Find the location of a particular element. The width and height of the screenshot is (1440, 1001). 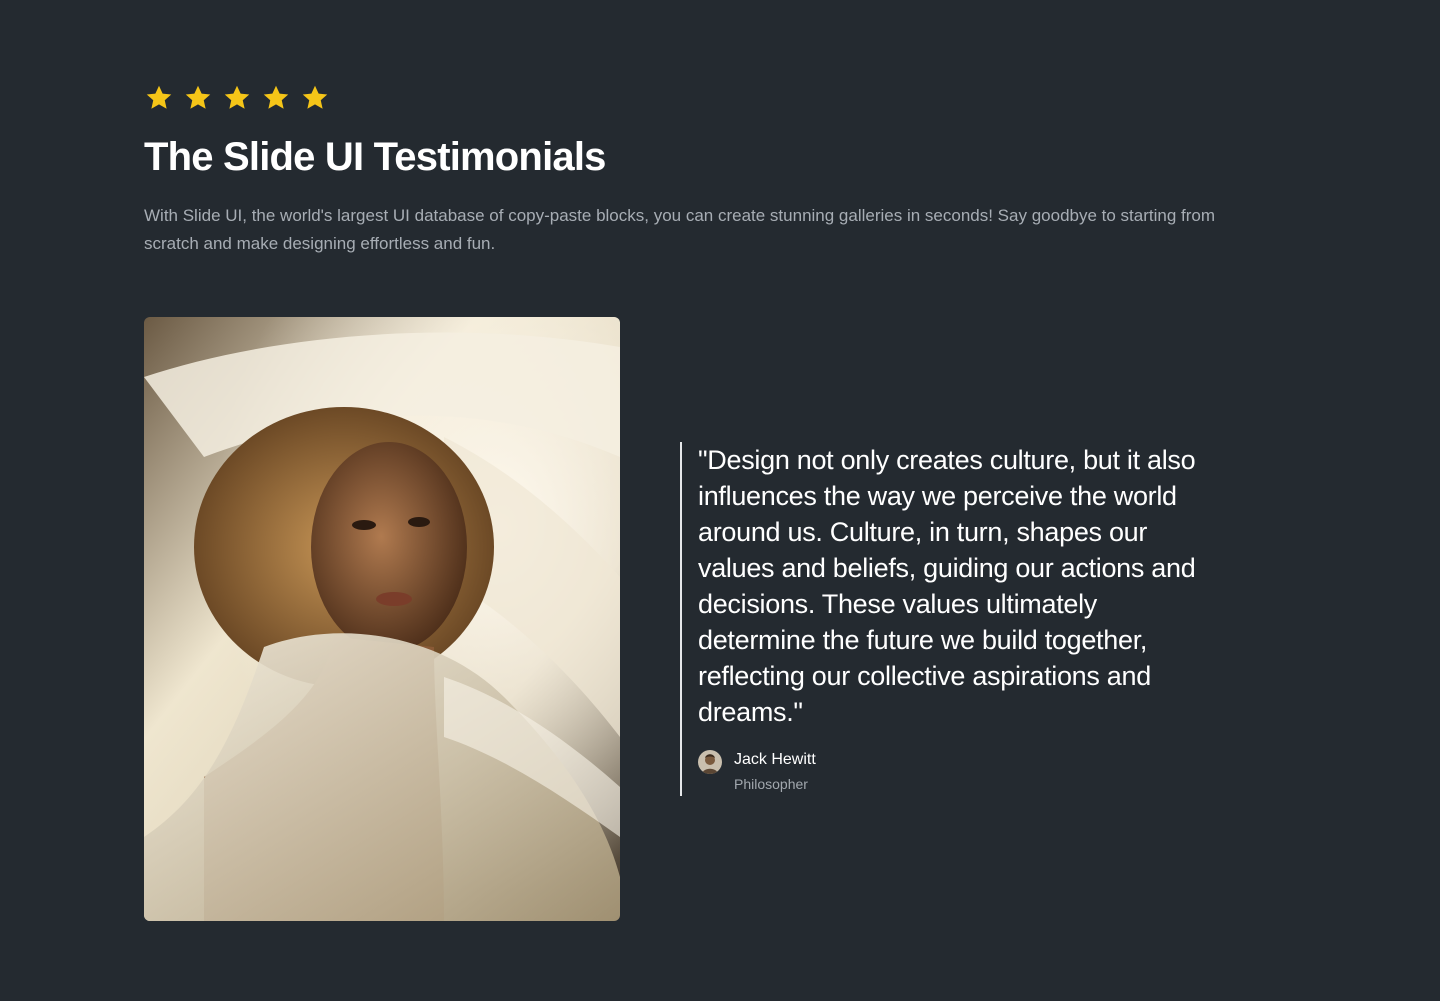

testimonial-author: Jack Hewitt Philosopher is located at coordinates (969, 772).